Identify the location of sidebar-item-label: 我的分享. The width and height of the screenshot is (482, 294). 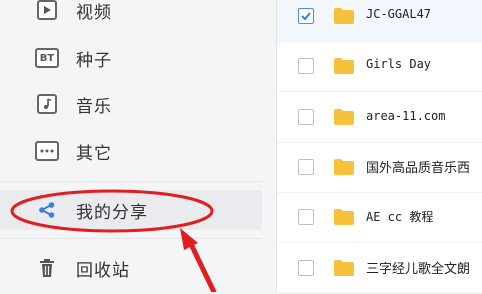
(112, 212).